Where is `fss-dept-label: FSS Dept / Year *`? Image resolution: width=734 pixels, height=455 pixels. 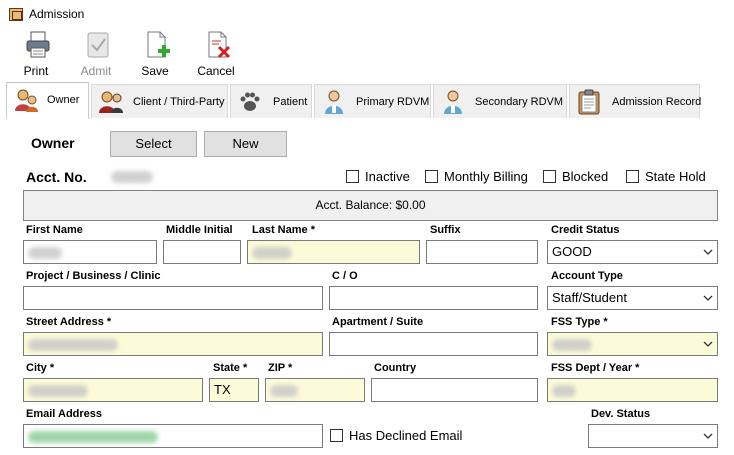
fss-dept-label: FSS Dept / Year * is located at coordinates (595, 368).